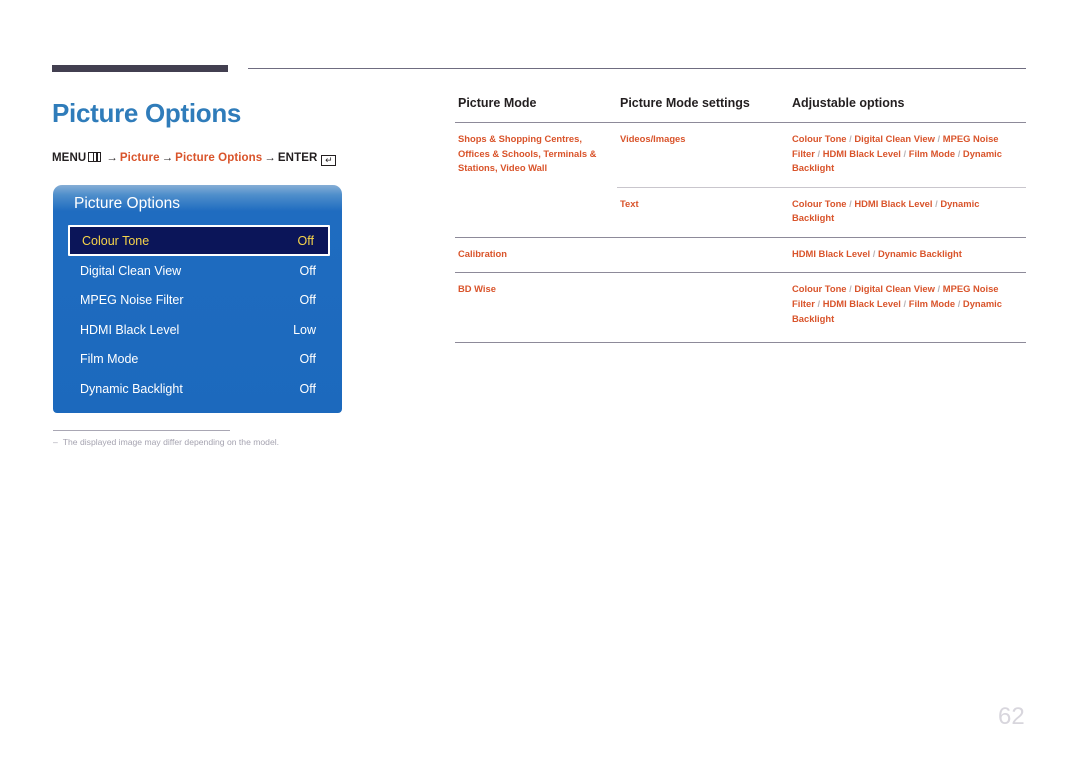 The image size is (1080, 763). What do you see at coordinates (116, 240) in the screenshot?
I see `osd-item-label: Colour Tone` at bounding box center [116, 240].